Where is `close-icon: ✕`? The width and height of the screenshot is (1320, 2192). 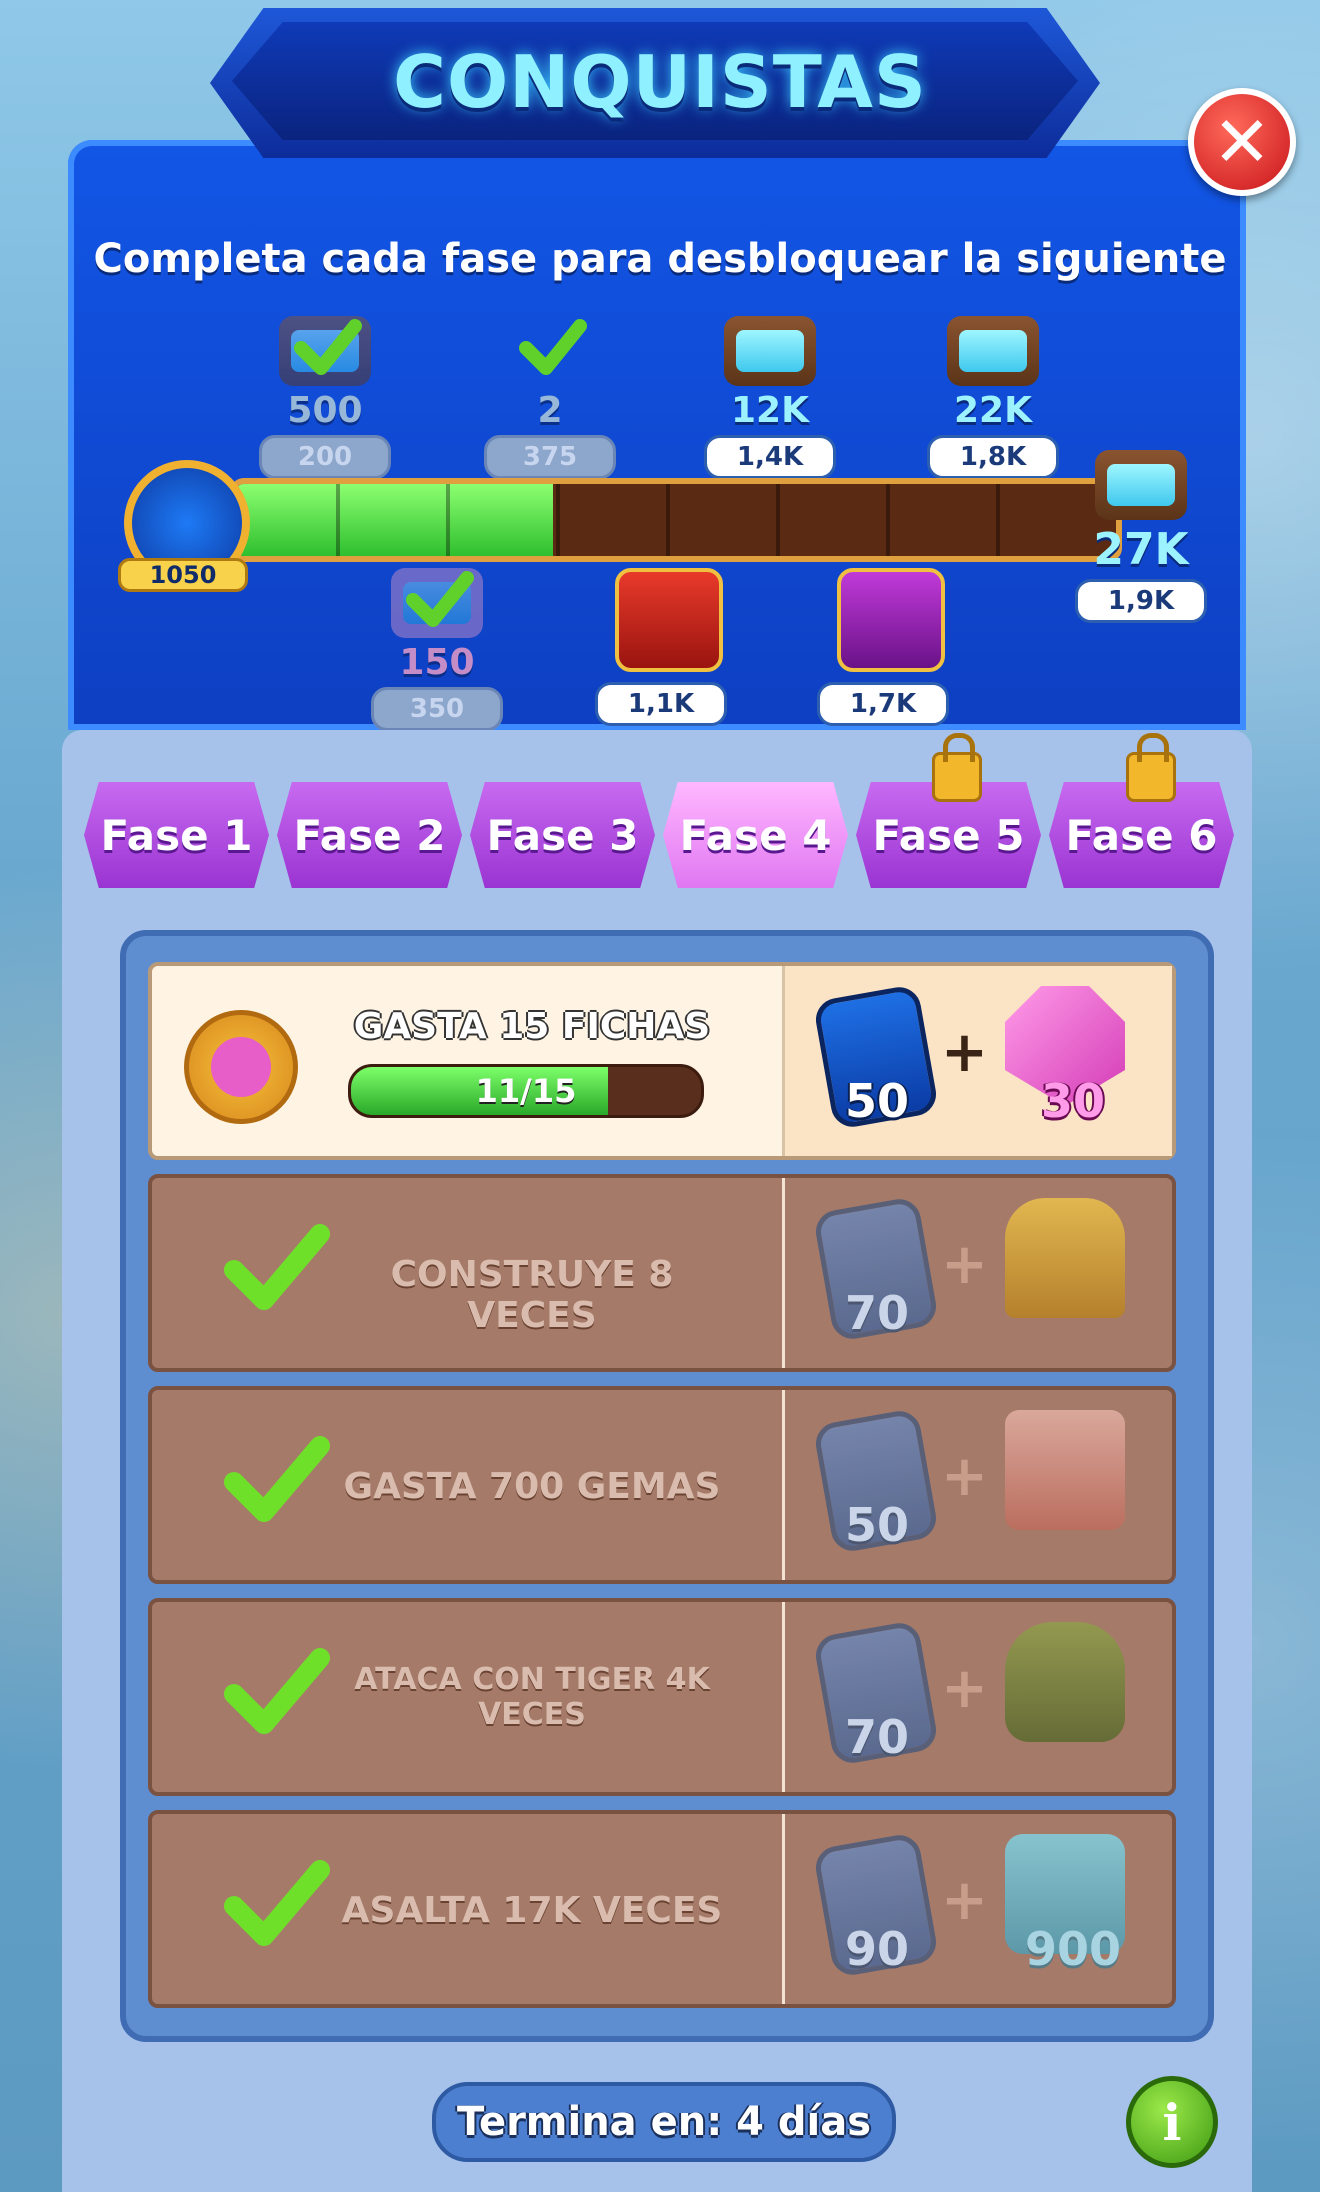 close-icon: ✕ is located at coordinates (1242, 142).